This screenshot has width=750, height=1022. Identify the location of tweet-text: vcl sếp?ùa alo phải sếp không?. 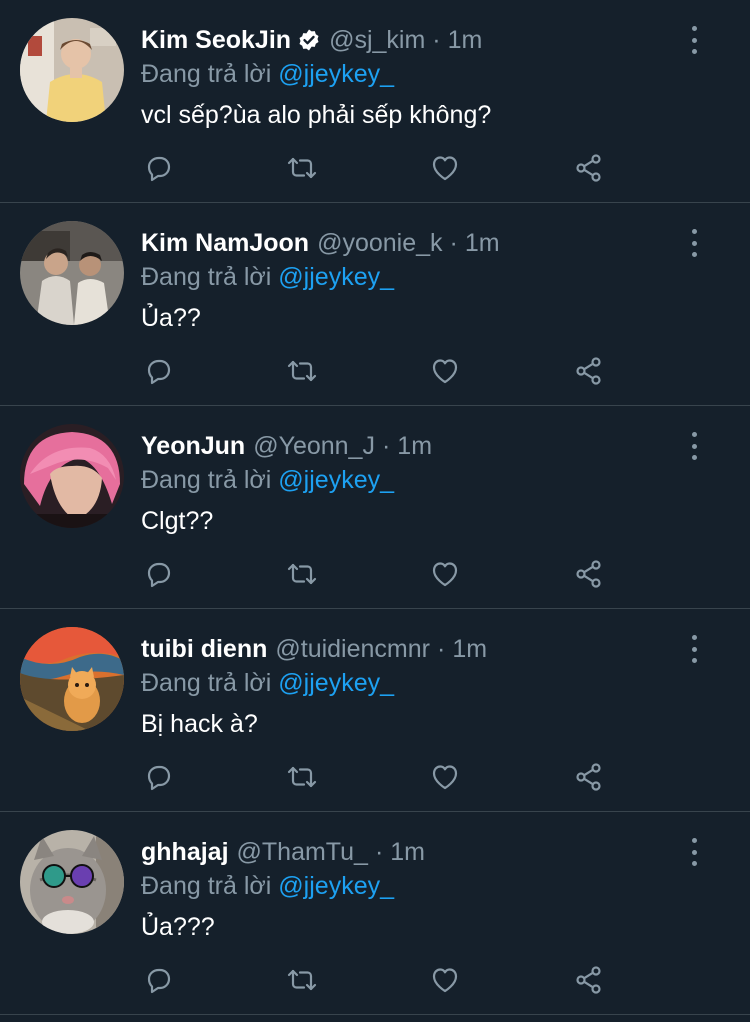
(316, 115).